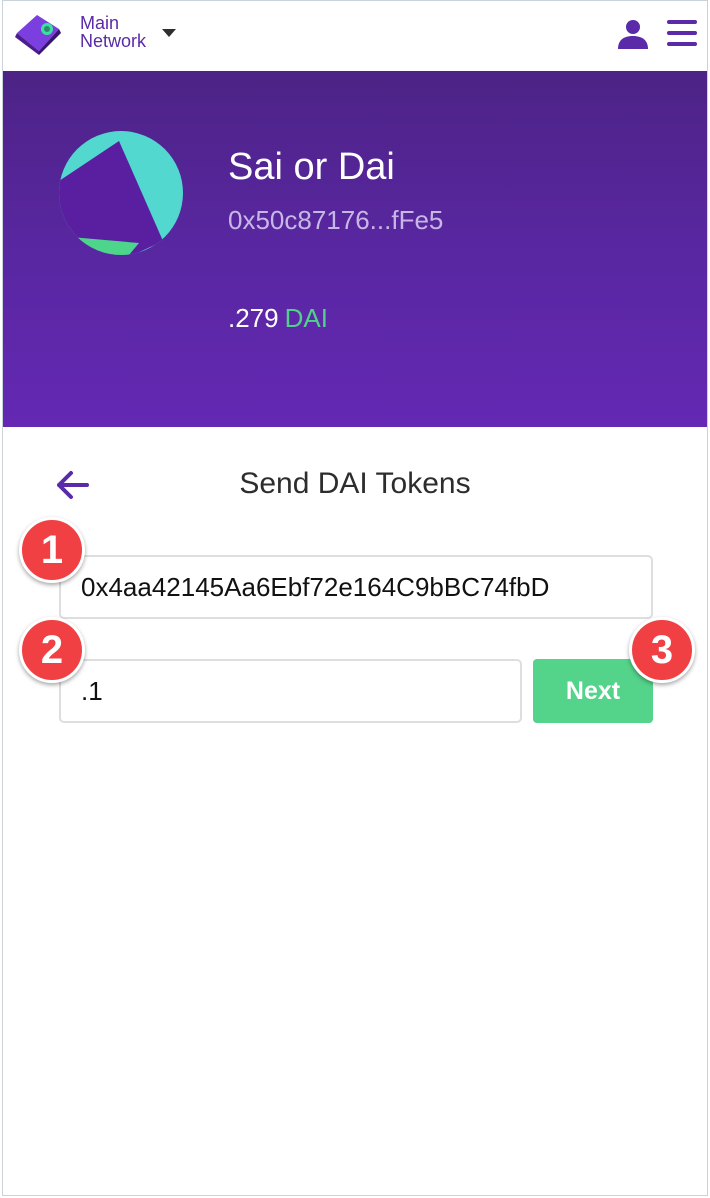  Describe the element at coordinates (355, 483) in the screenshot. I see `send-title: Send DAI Tokens` at that location.